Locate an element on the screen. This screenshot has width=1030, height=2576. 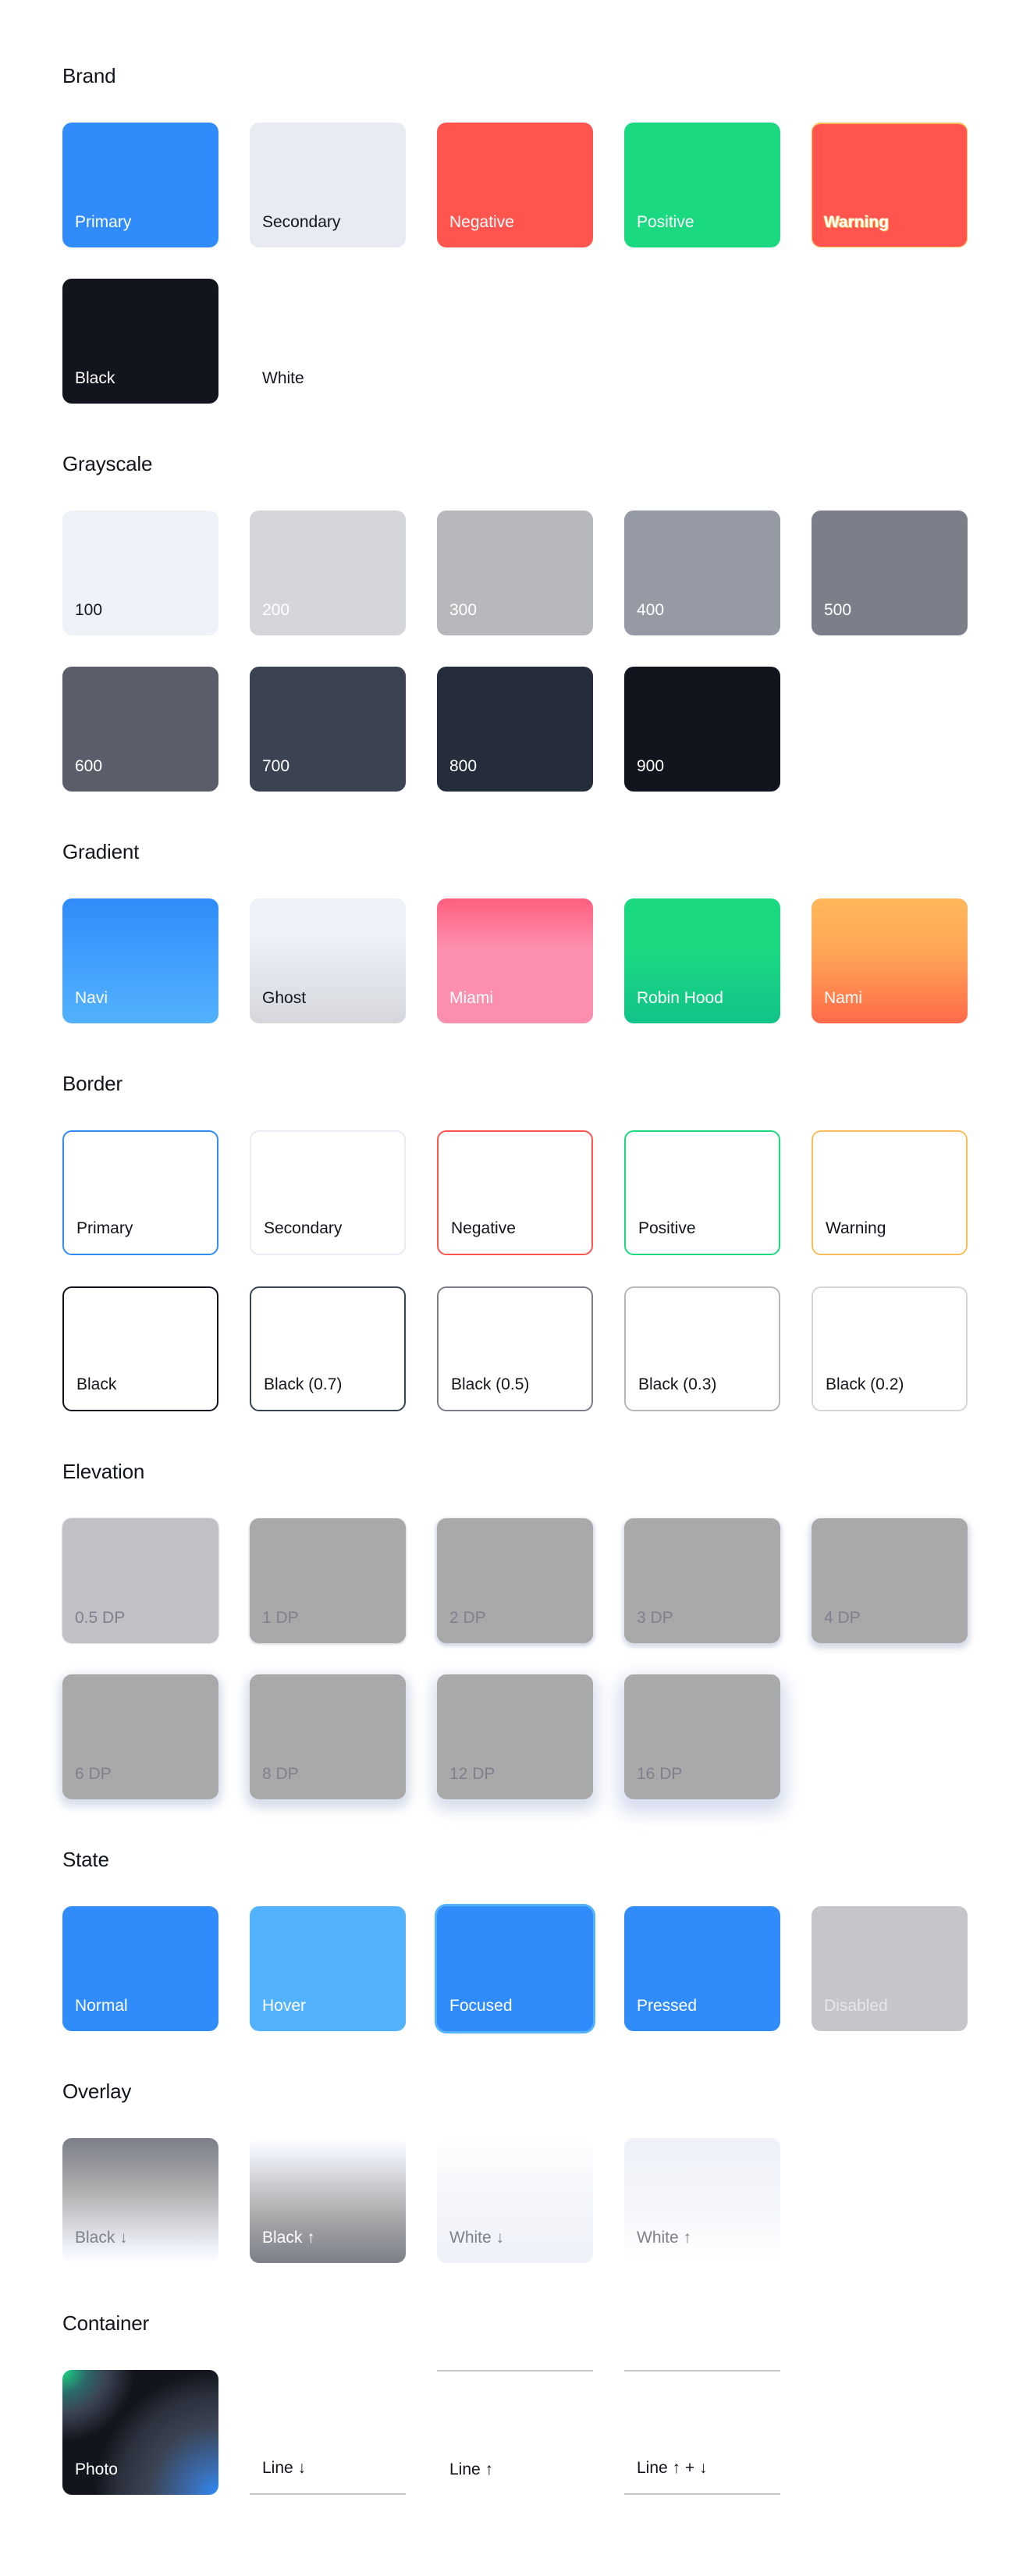
swatch-gradient-robin-hood: Robin Hood is located at coordinates (702, 960).